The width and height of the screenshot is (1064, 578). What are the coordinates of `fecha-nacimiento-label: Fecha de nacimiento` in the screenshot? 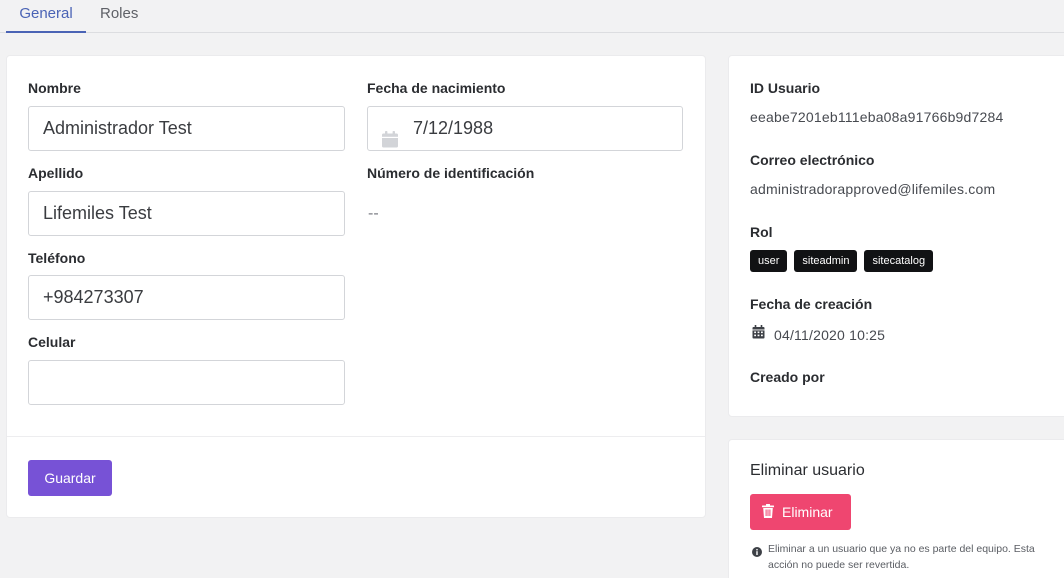 It's located at (436, 88).